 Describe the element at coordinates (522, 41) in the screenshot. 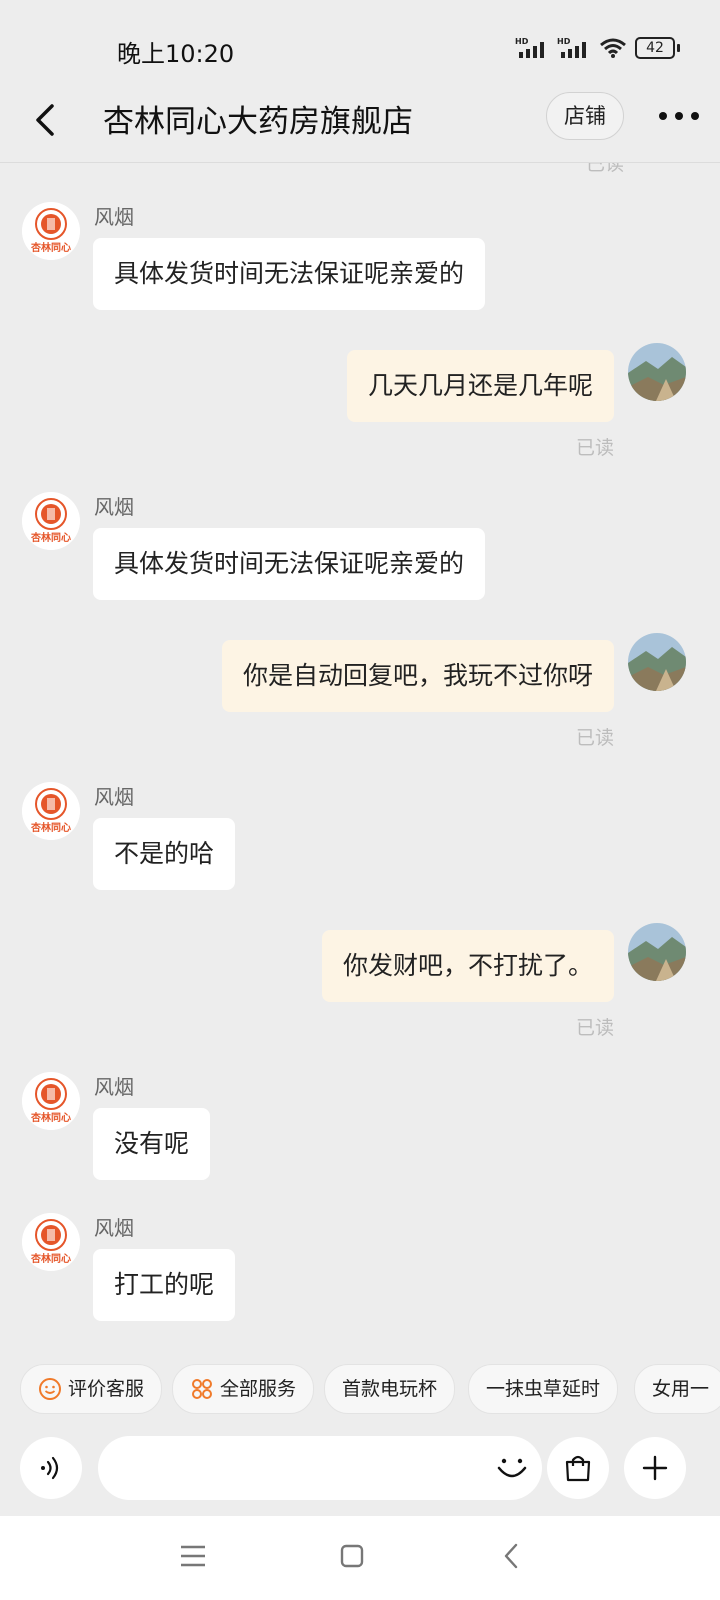

I see `hd-label: HD` at that location.